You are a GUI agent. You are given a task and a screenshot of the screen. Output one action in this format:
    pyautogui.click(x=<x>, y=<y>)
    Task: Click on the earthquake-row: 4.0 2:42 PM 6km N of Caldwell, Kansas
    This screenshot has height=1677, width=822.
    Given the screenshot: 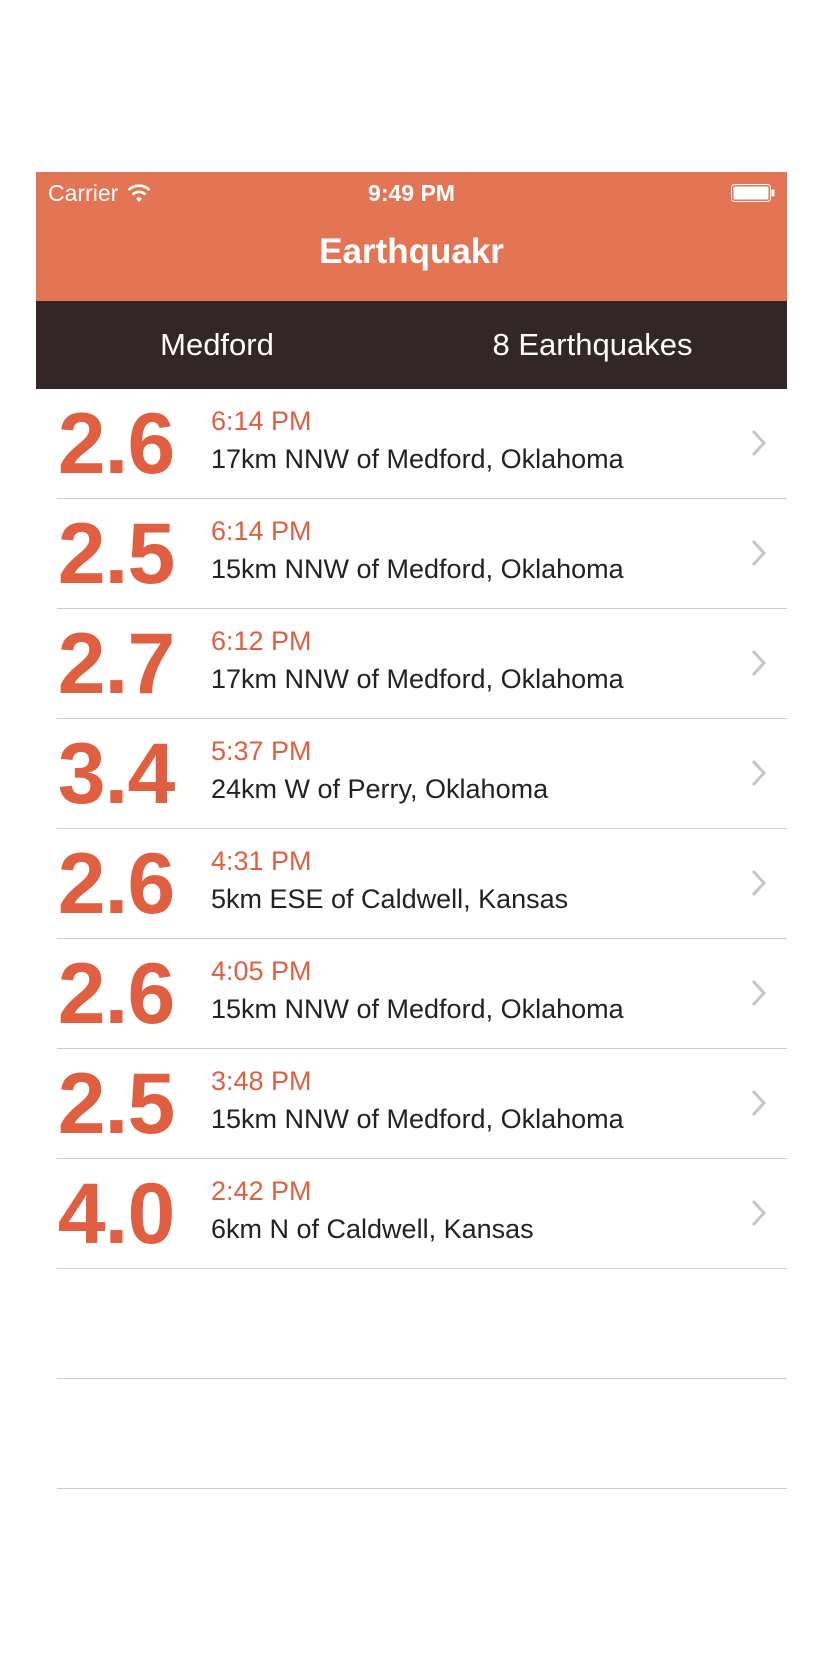 What is the action you would take?
    pyautogui.click(x=411, y=1214)
    